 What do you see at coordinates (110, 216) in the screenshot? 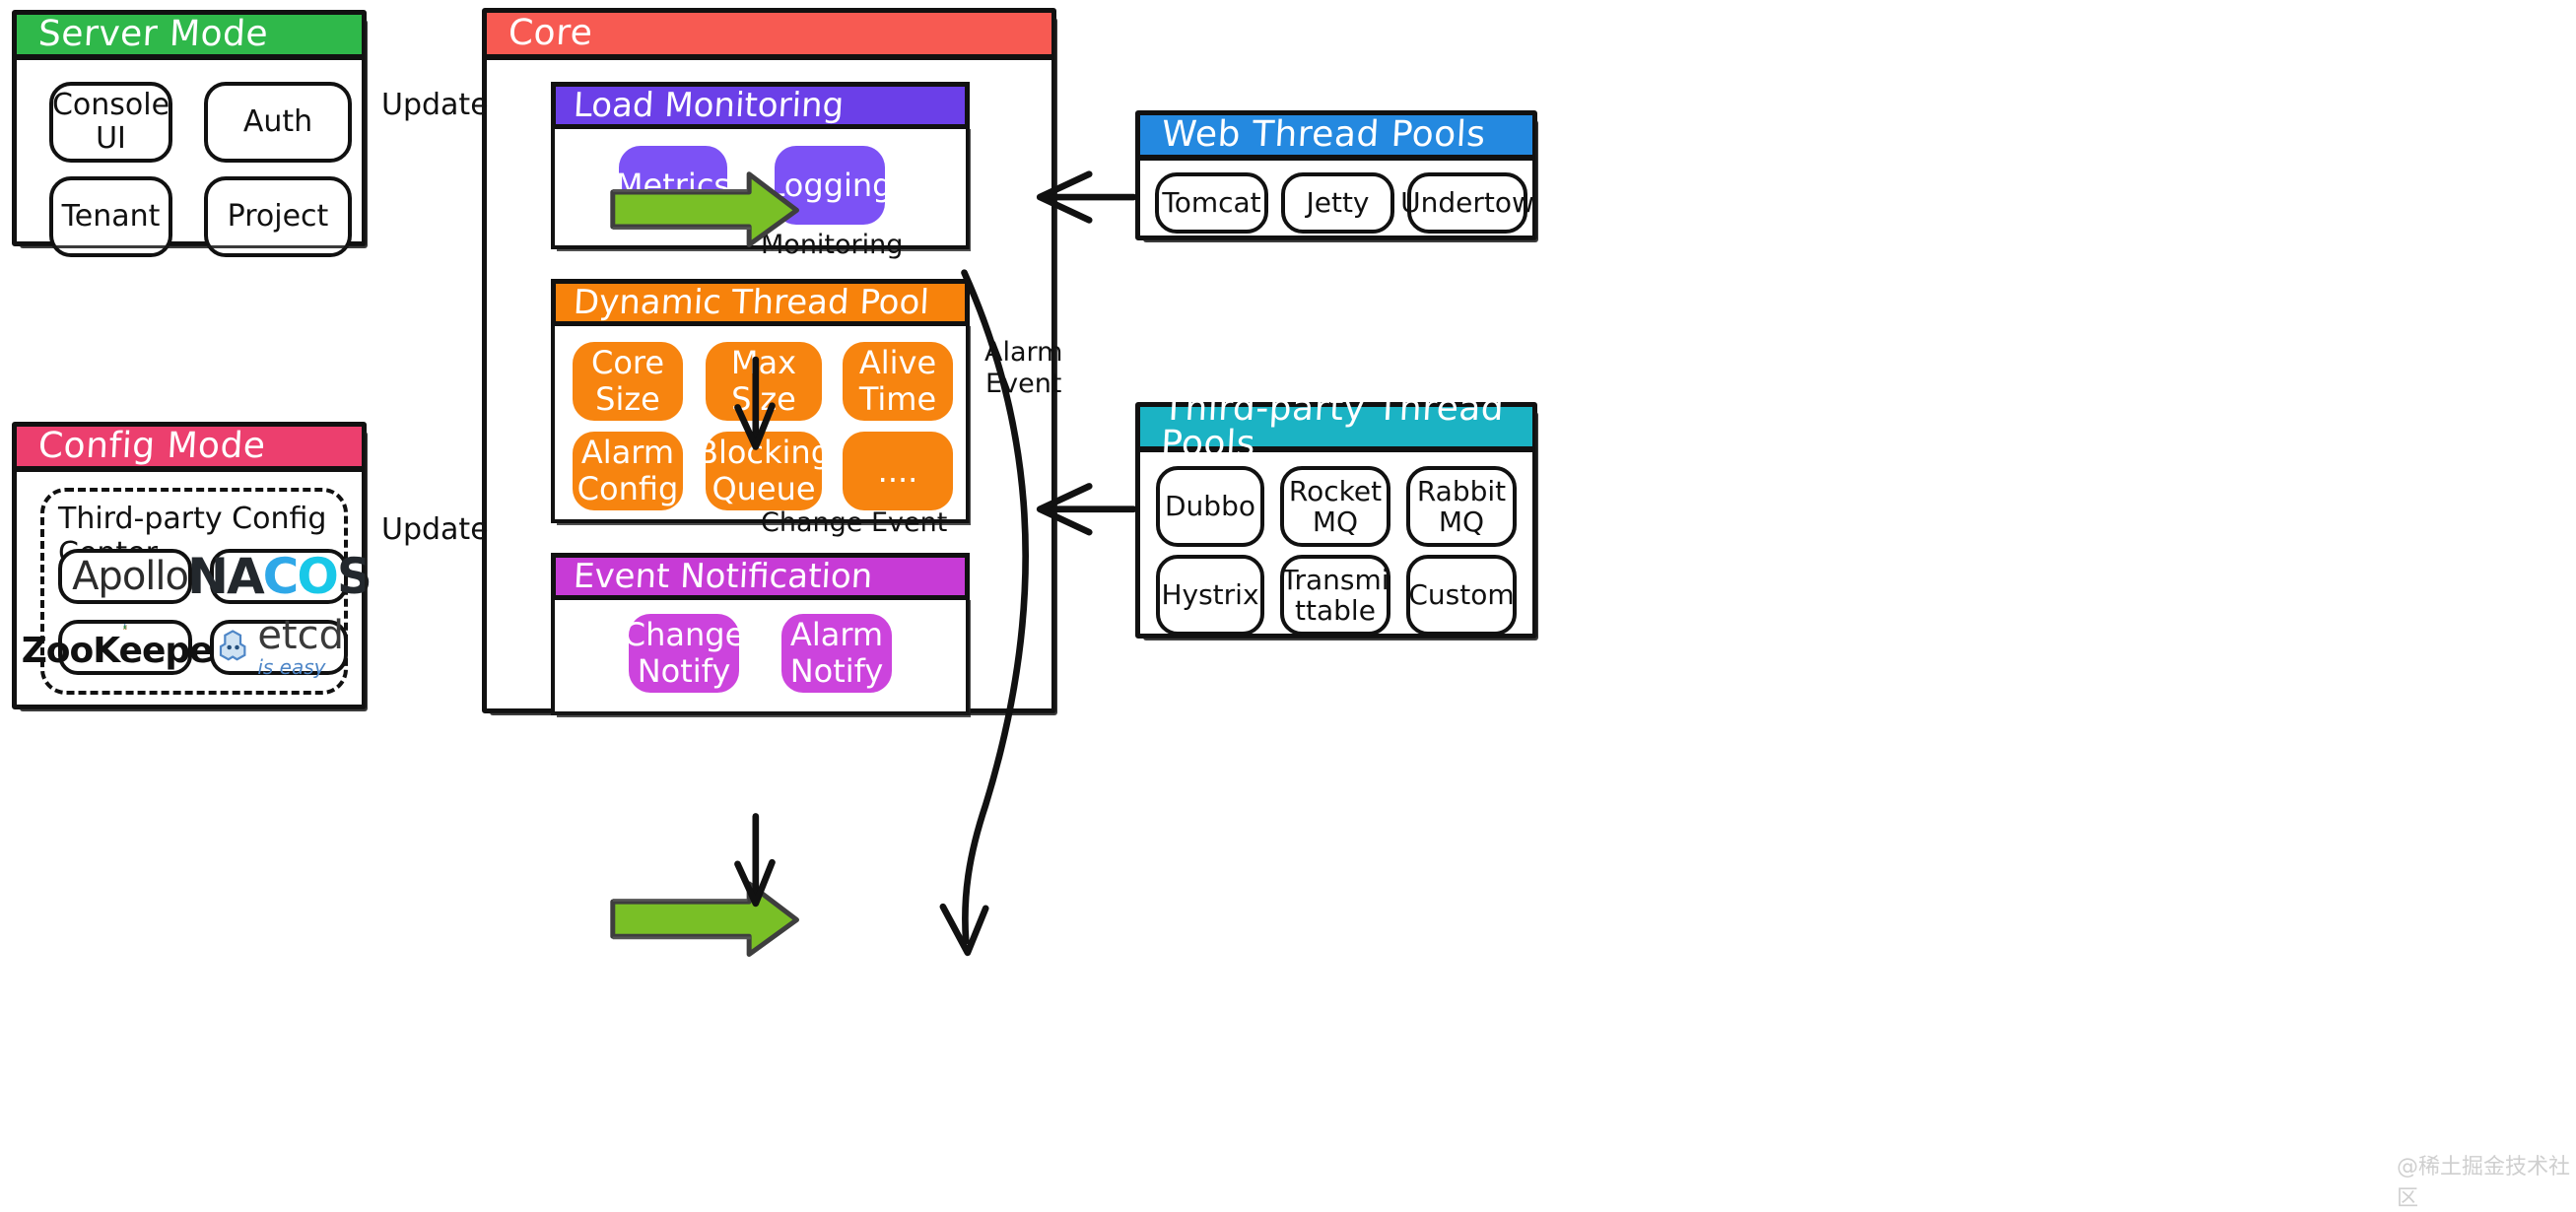
I see `chip-tenant: Tenant` at bounding box center [110, 216].